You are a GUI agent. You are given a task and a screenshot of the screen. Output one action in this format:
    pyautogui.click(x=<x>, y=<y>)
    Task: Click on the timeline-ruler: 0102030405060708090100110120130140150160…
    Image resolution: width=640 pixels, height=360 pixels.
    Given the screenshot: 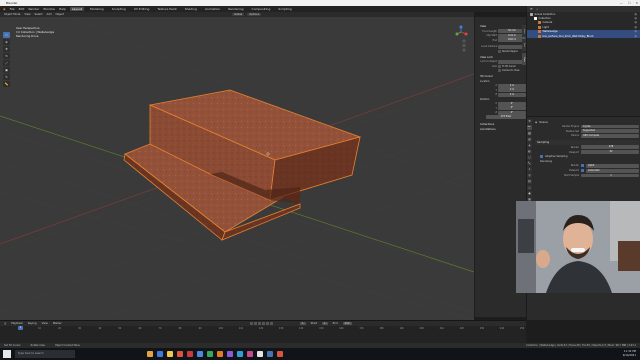 What is the action you would take?
    pyautogui.click(x=263, y=329)
    